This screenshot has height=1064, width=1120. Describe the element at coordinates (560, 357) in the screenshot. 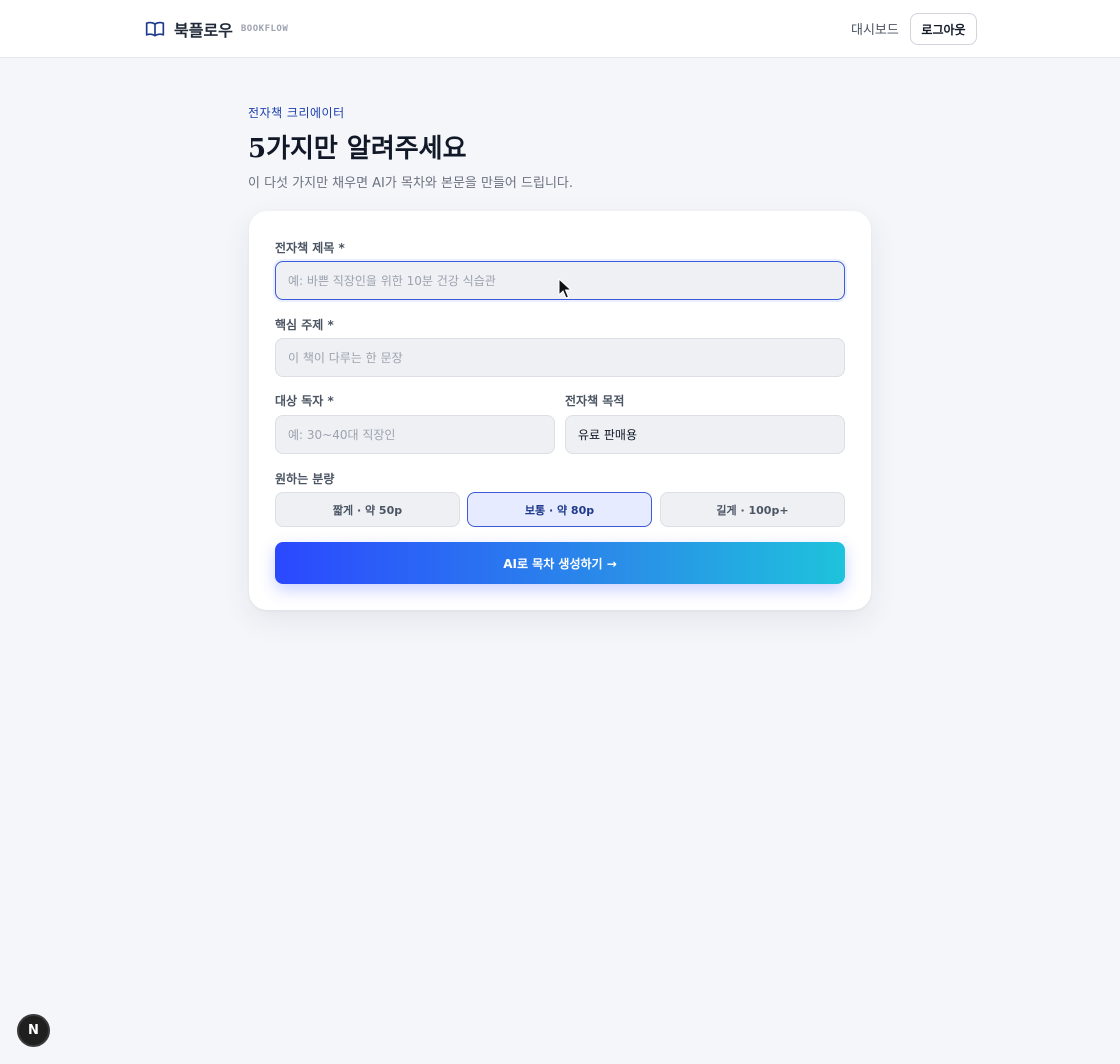

I see `core-topic-input` at that location.